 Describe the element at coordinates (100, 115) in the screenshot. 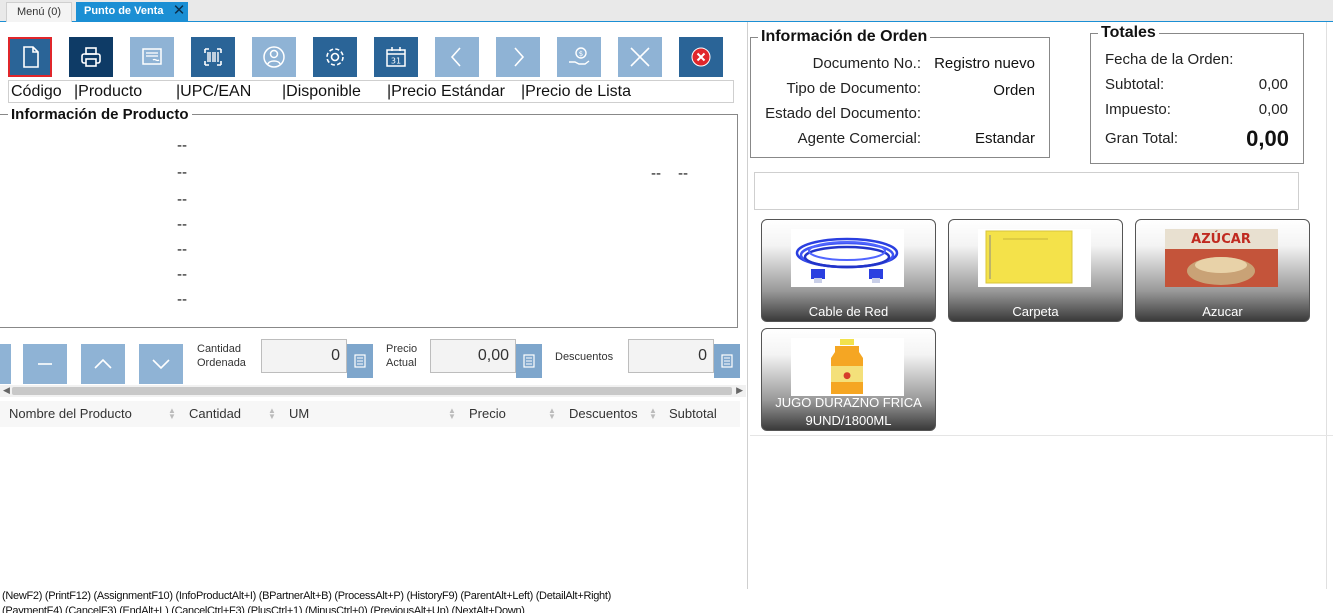

I see `product-info-title: Información de Producto` at that location.